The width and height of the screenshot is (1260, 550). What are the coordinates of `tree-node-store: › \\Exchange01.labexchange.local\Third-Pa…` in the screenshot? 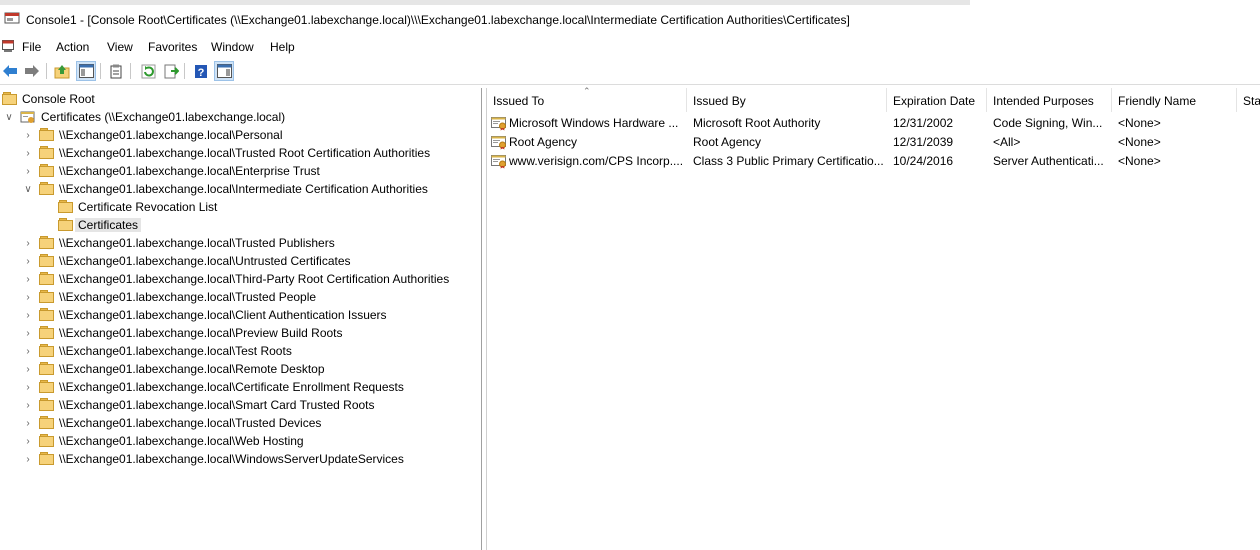 It's located at (240, 279).